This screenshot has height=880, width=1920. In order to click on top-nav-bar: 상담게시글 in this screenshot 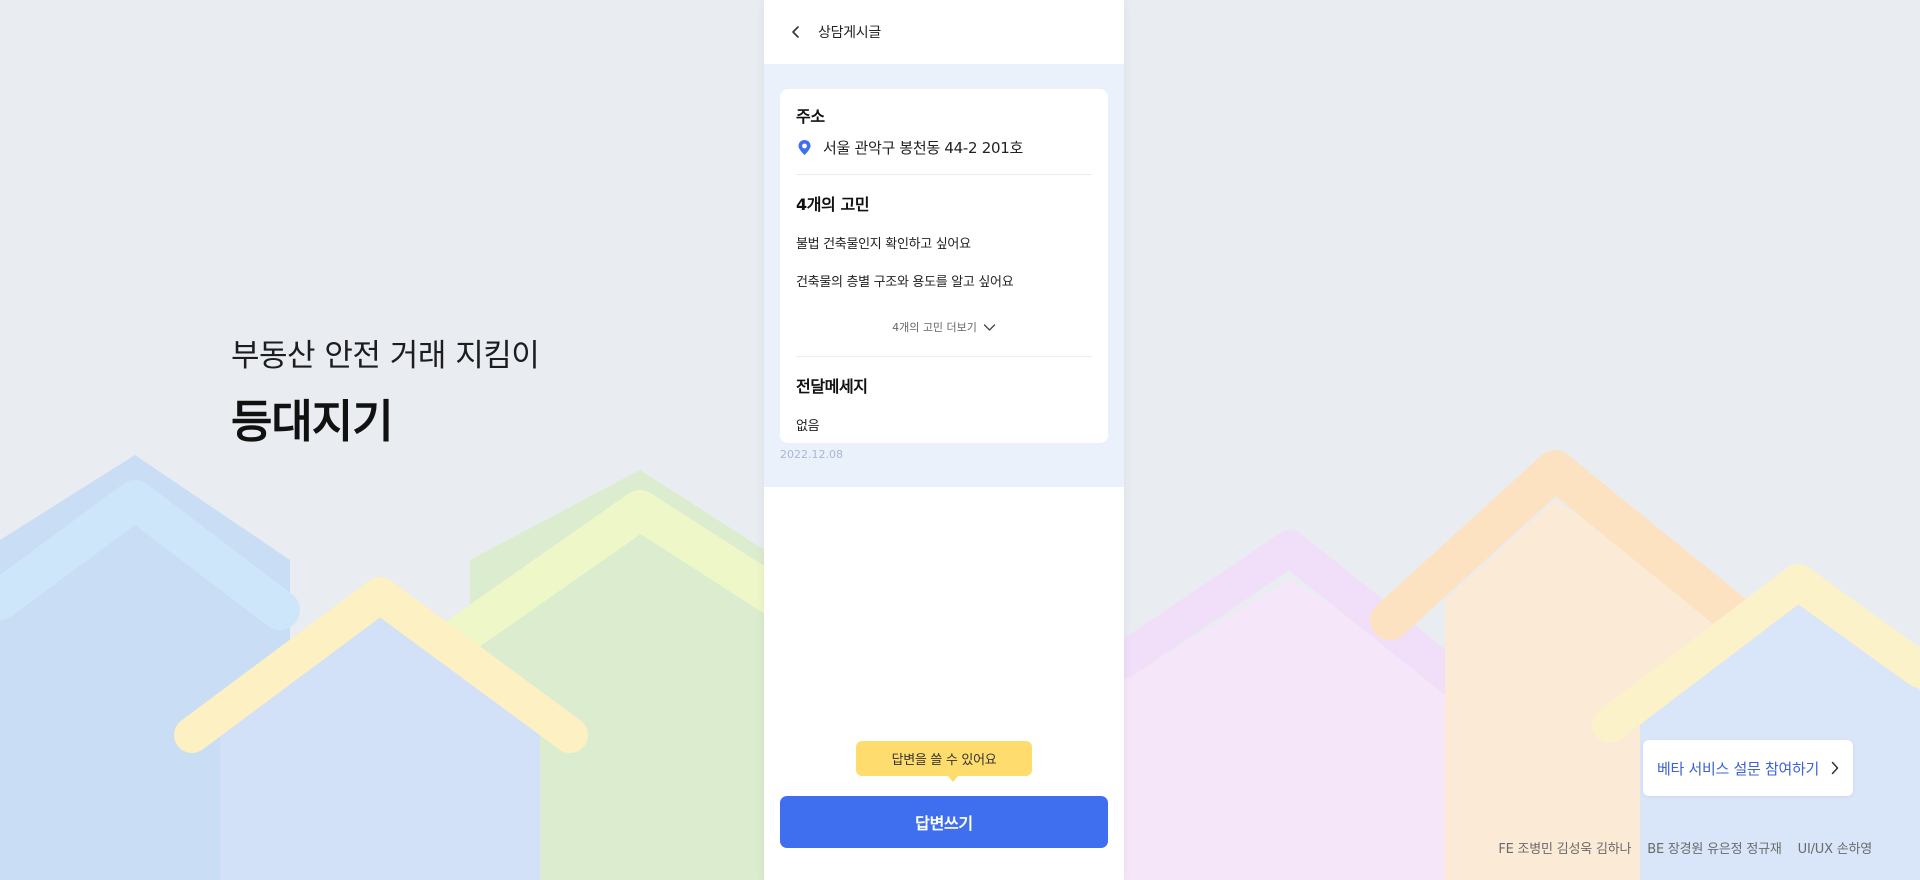, I will do `click(944, 32)`.